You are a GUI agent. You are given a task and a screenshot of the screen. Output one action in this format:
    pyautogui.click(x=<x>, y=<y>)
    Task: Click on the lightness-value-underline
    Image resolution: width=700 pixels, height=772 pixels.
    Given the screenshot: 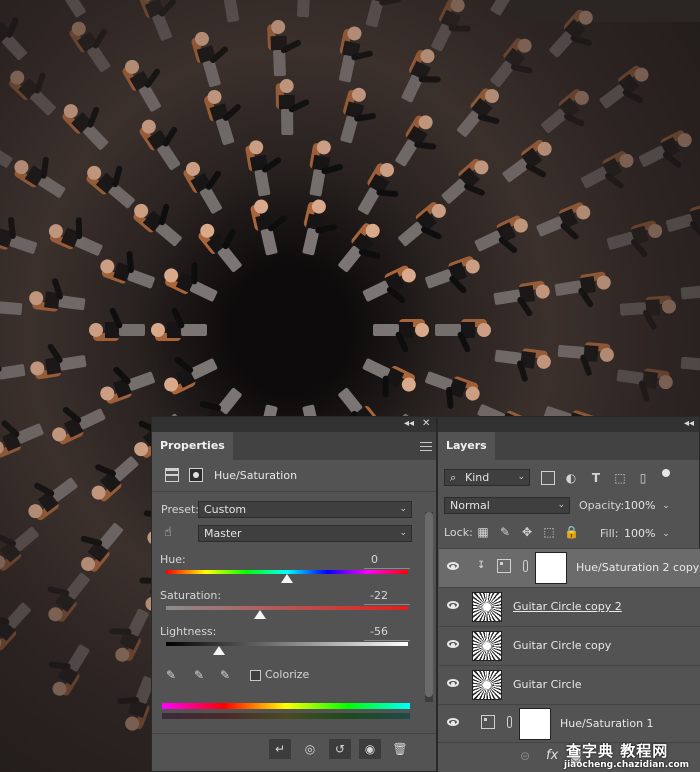 What is the action you would take?
    pyautogui.click(x=387, y=633)
    